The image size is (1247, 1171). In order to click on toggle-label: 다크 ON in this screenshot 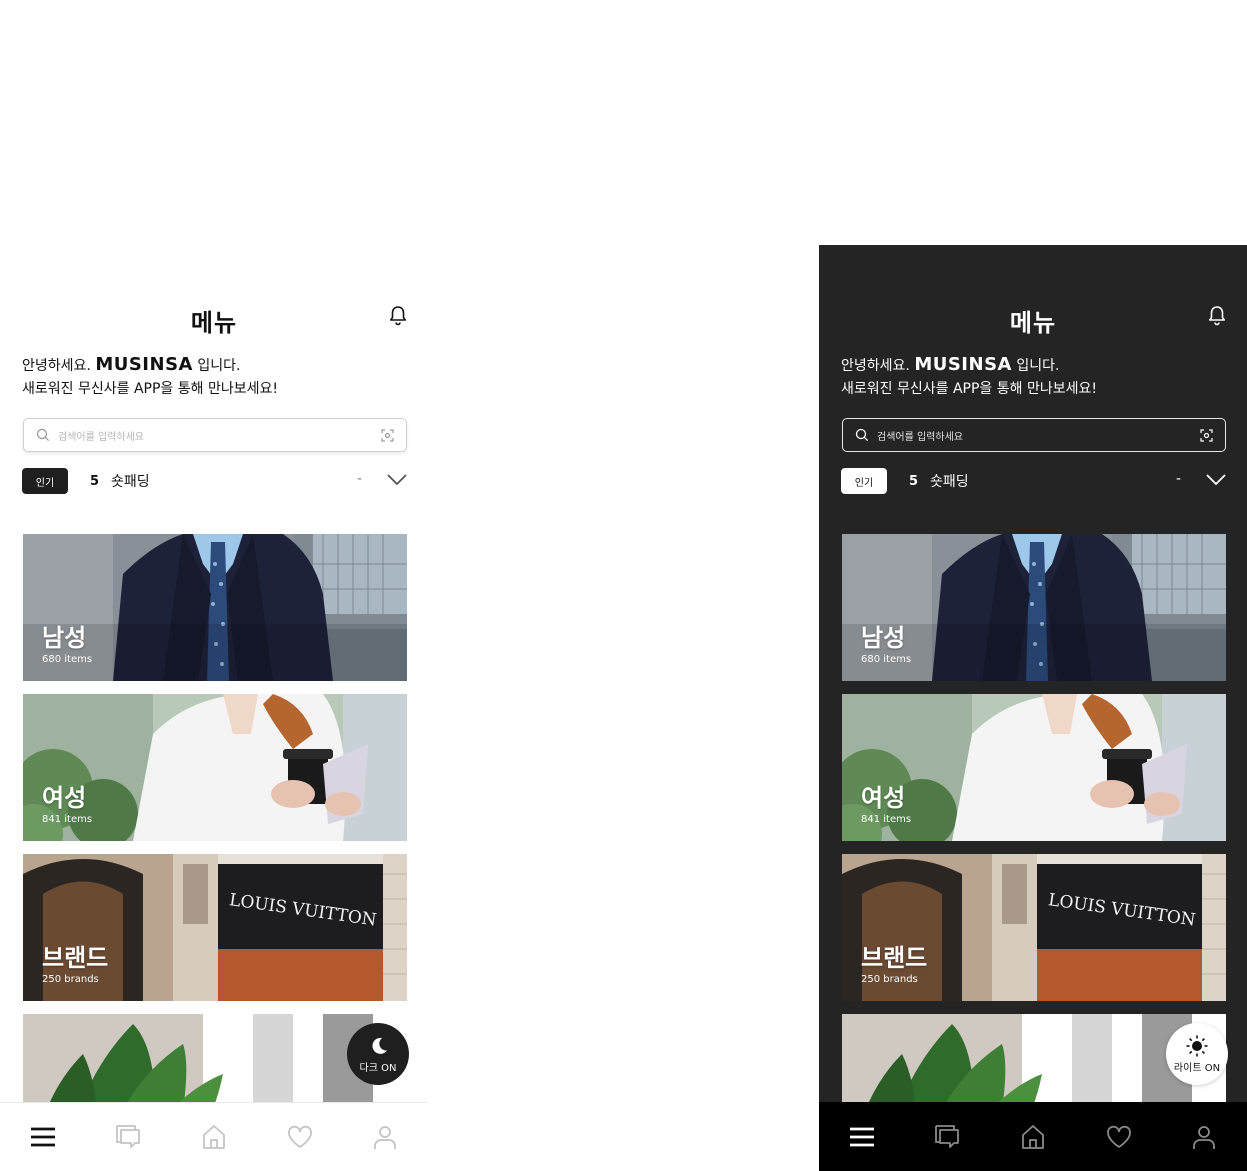, I will do `click(378, 1068)`.